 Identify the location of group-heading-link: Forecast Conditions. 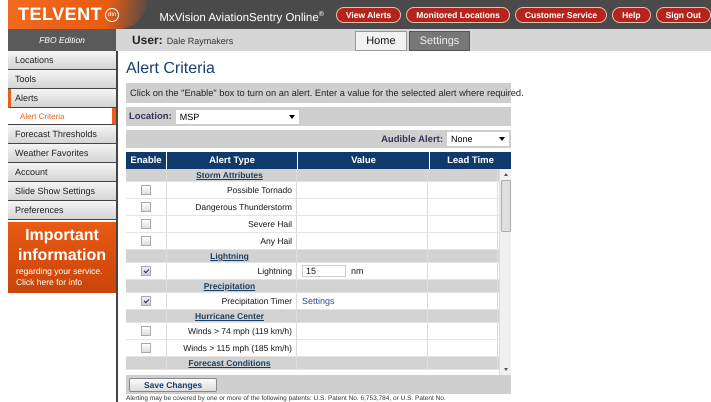
(229, 363).